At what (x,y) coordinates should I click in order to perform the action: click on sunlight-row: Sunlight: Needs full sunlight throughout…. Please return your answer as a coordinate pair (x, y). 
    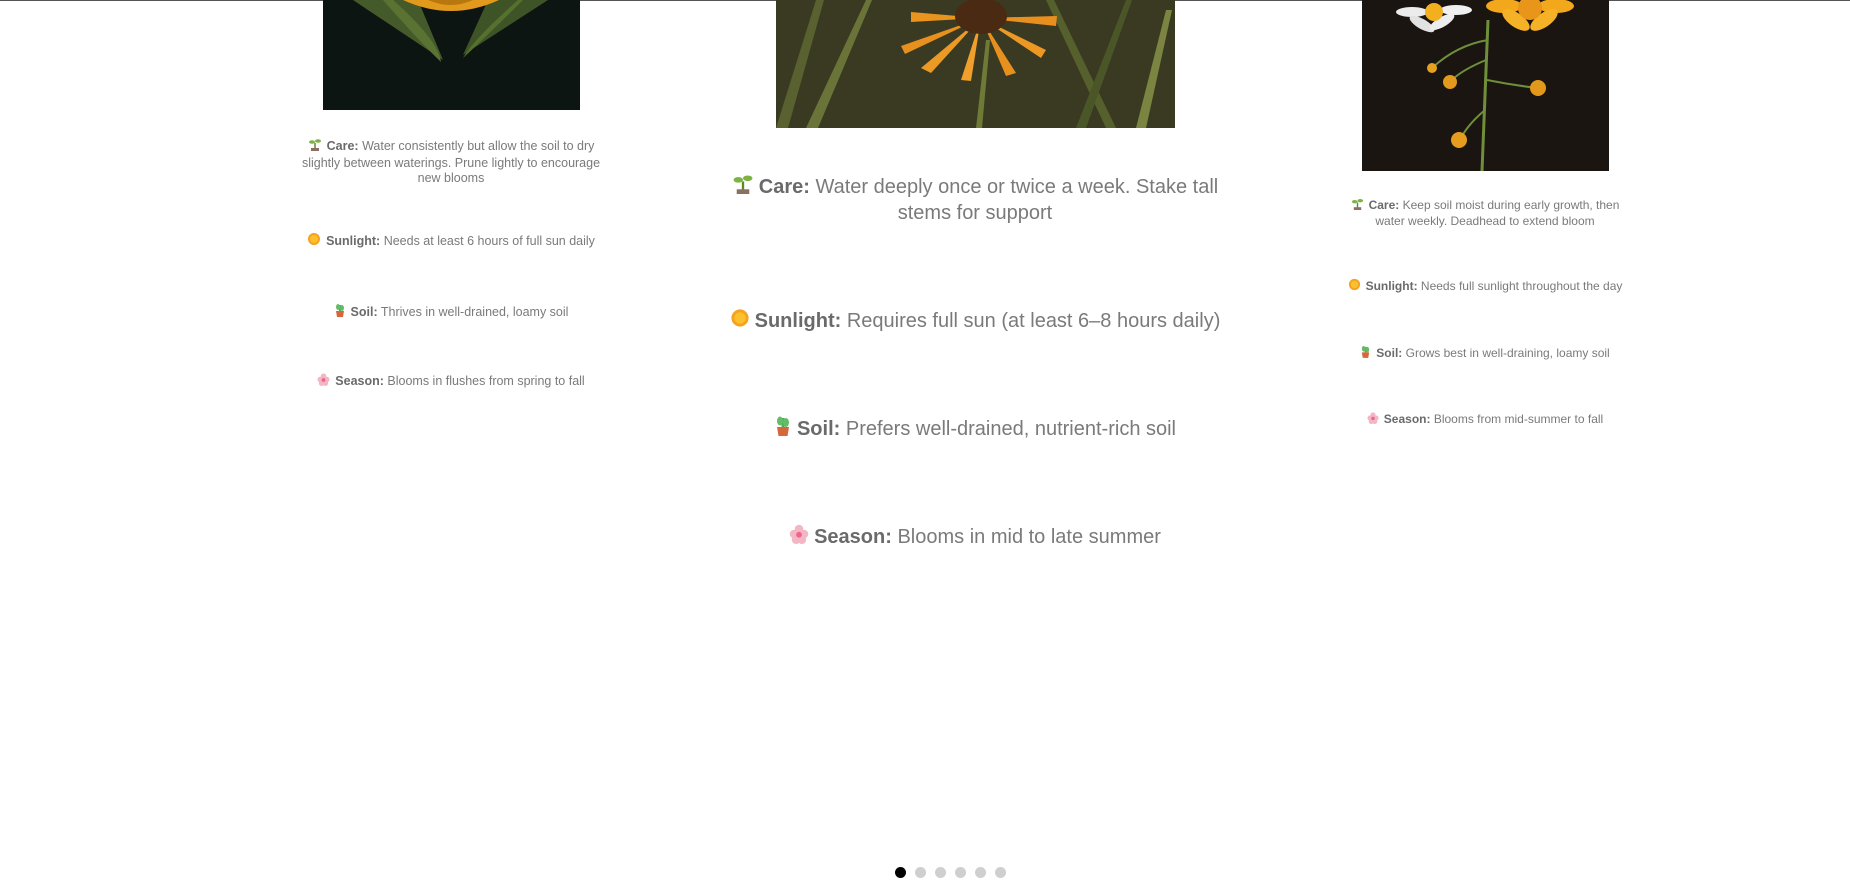
    Looking at the image, I should click on (1485, 286).